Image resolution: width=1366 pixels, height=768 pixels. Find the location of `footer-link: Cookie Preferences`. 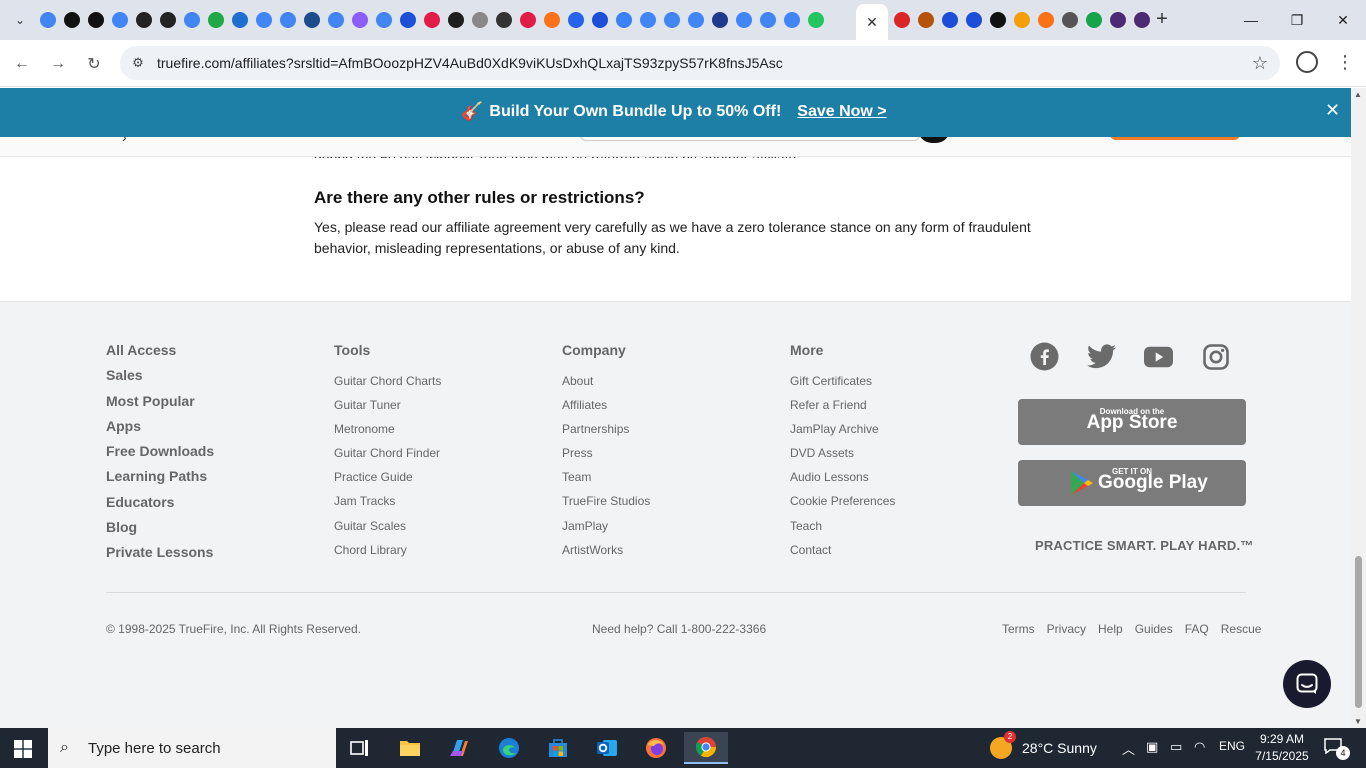

footer-link: Cookie Preferences is located at coordinates (842, 506).